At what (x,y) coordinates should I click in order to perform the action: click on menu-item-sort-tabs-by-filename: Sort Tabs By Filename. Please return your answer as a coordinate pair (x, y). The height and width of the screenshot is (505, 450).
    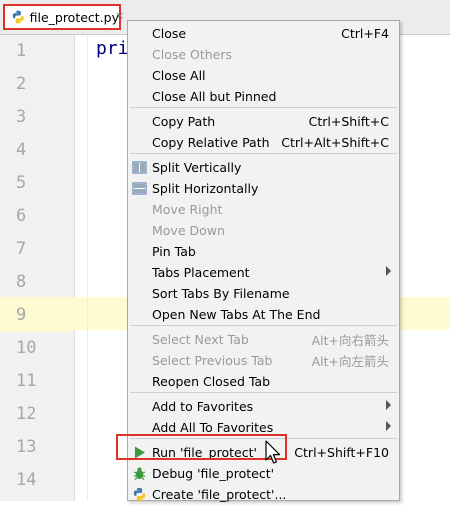
    Looking at the image, I should click on (263, 293).